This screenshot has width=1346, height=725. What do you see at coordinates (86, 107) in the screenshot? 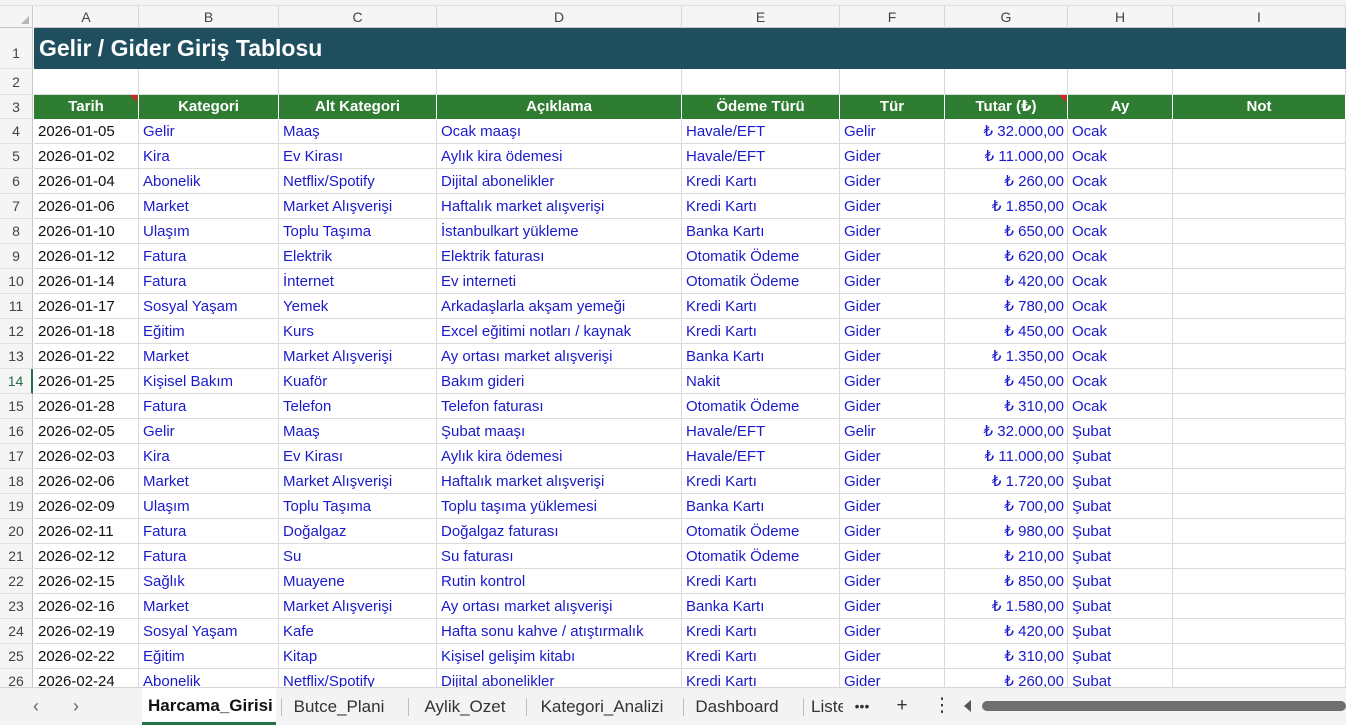
I see `header-tarih: Tarih` at bounding box center [86, 107].